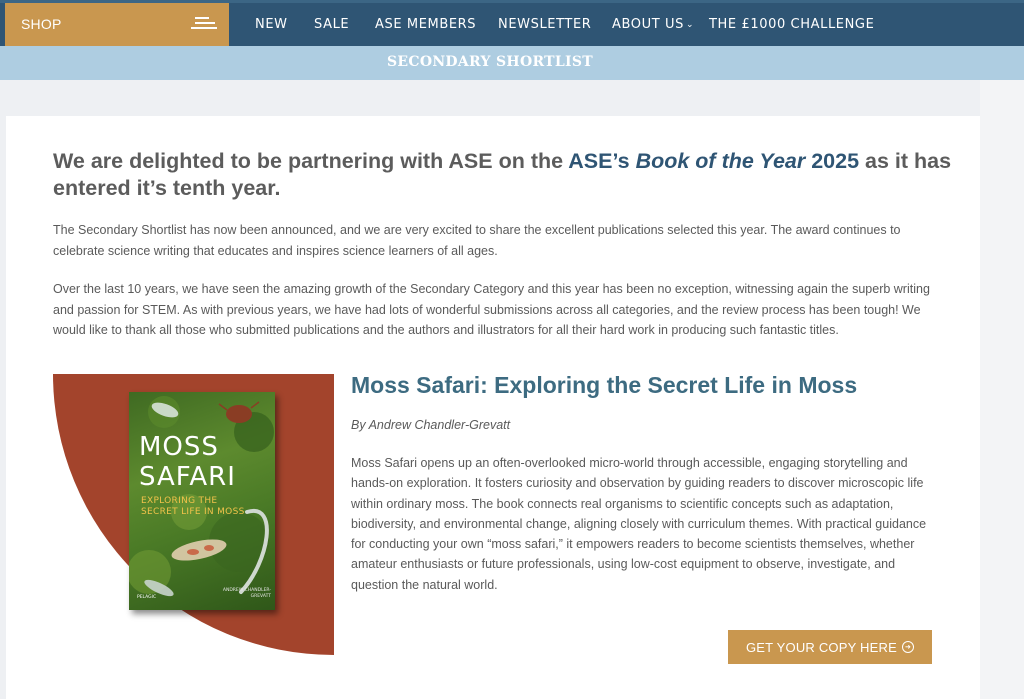 This screenshot has width=1024, height=699. Describe the element at coordinates (41, 24) in the screenshot. I see `shop-label: SHOP` at that location.